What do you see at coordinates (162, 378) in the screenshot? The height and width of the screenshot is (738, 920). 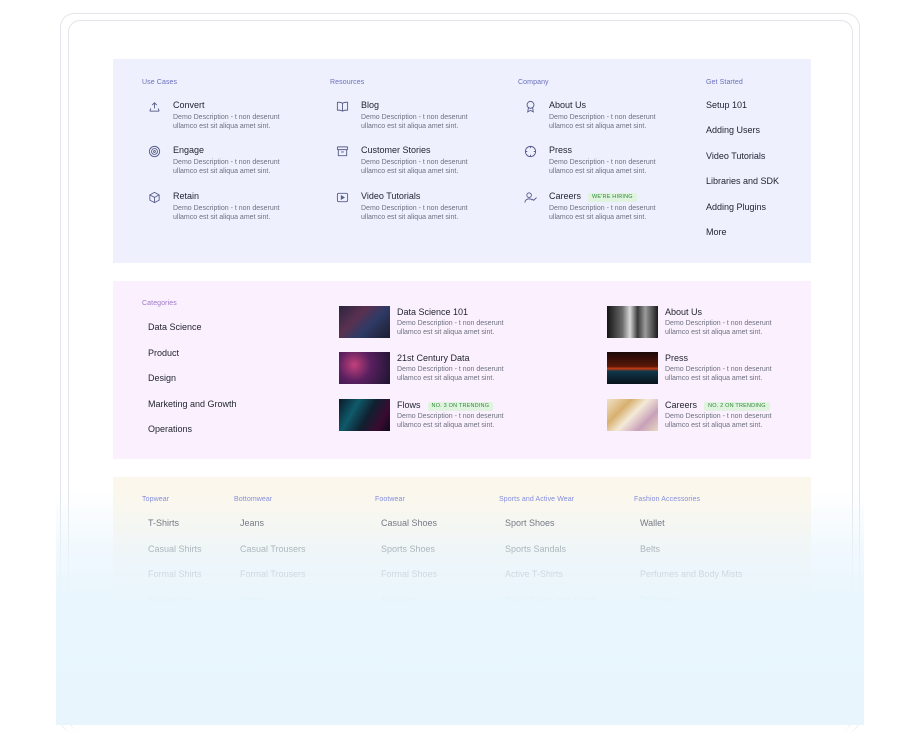 I see `category-design: Design` at bounding box center [162, 378].